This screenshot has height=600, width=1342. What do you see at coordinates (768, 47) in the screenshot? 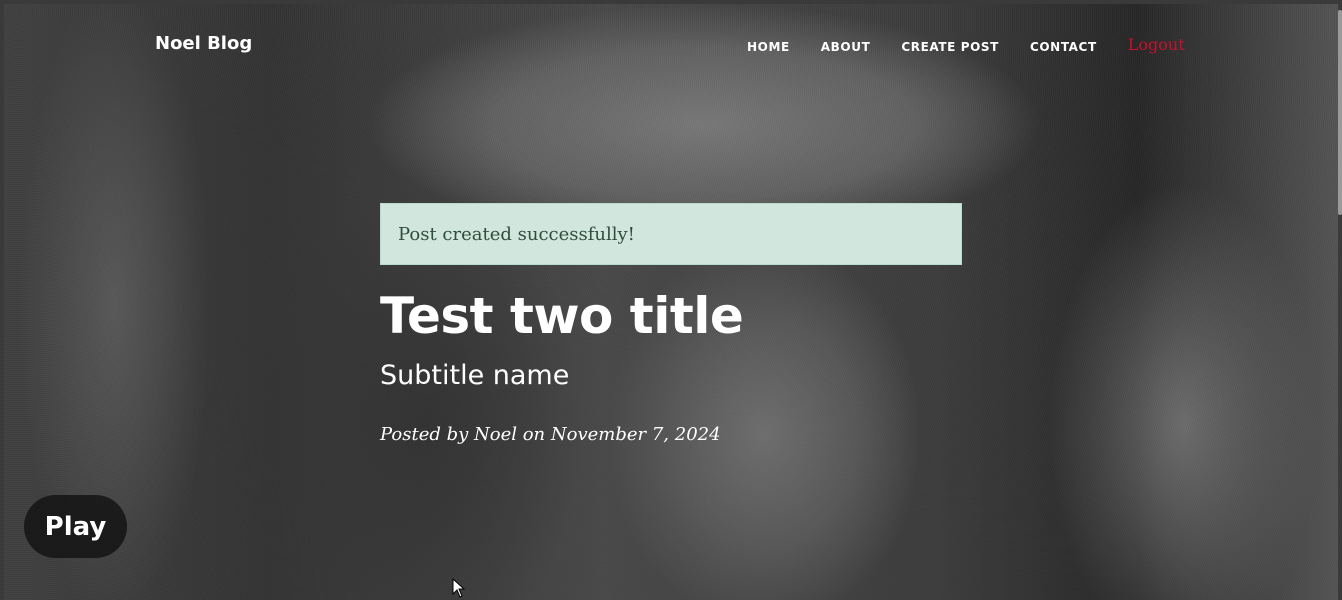
I see `nav-home-link: HOME` at bounding box center [768, 47].